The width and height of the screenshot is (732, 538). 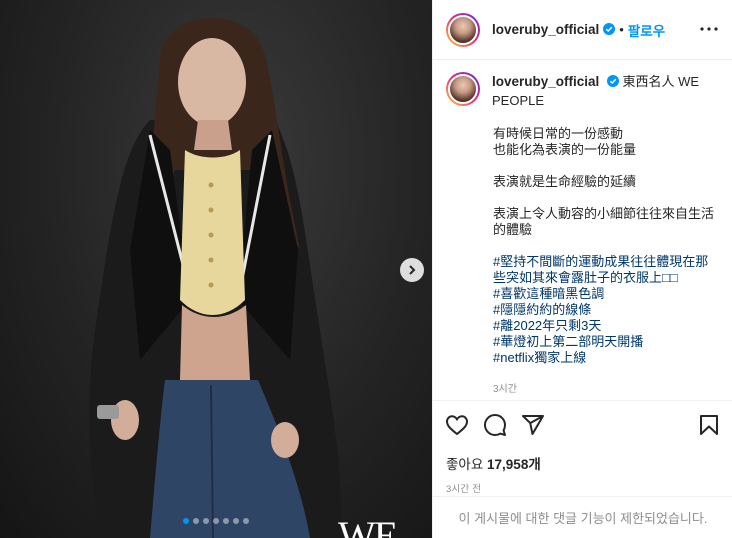 What do you see at coordinates (533, 425) in the screenshot?
I see `share-icon` at bounding box center [533, 425].